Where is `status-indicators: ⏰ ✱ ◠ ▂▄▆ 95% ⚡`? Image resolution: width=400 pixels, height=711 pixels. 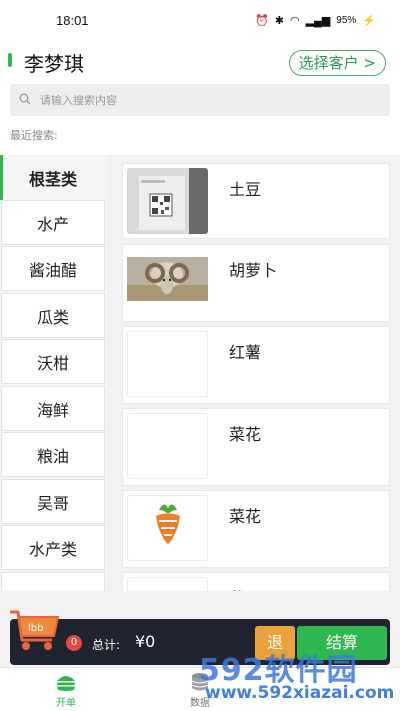
status-indicators: ⏰ ✱ ◠ ▂▄▆ 95% ⚡ is located at coordinates (315, 20).